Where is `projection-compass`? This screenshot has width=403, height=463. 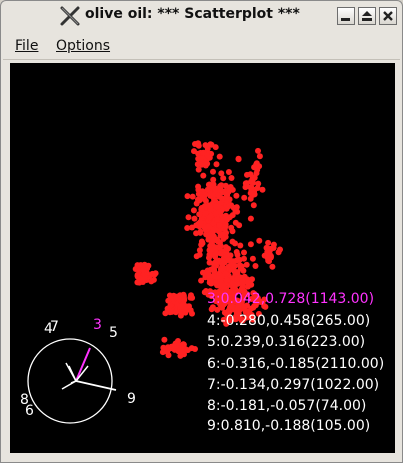
projection-compass is located at coordinates (72, 381).